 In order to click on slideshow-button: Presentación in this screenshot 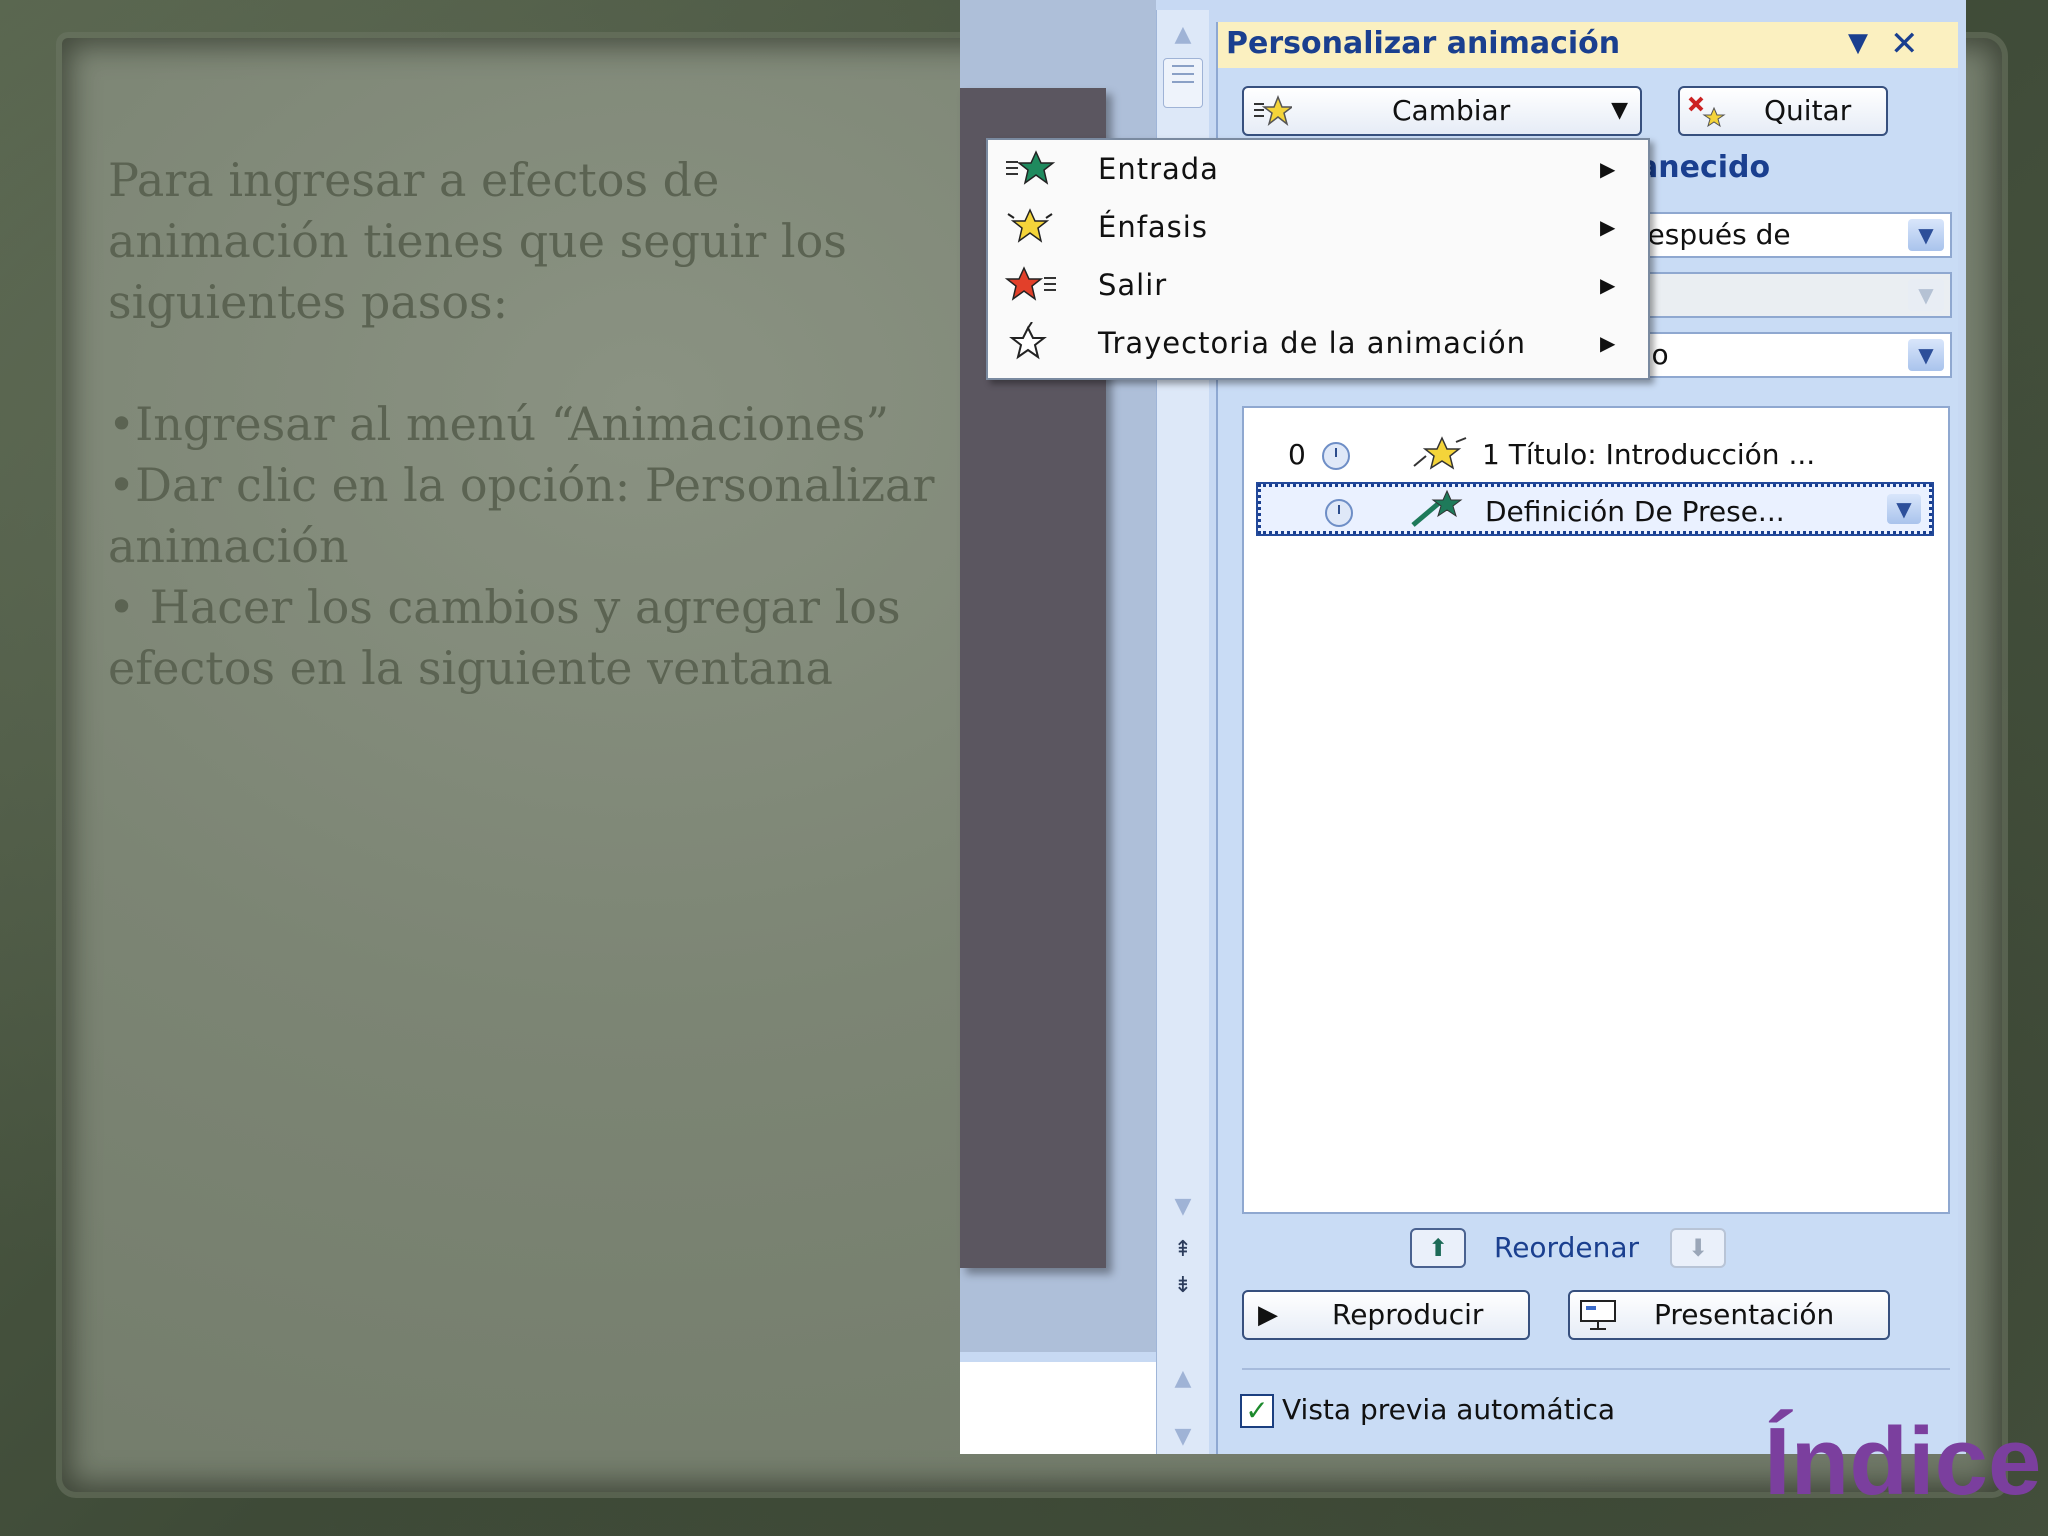, I will do `click(1729, 1315)`.